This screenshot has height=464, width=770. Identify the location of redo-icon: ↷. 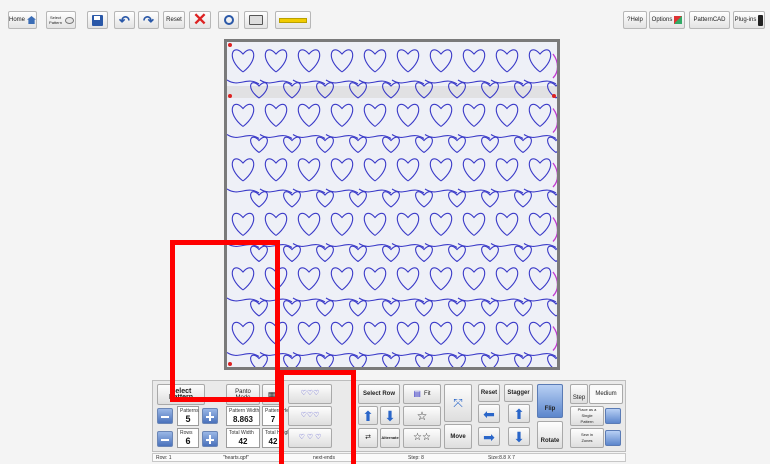
(148, 20).